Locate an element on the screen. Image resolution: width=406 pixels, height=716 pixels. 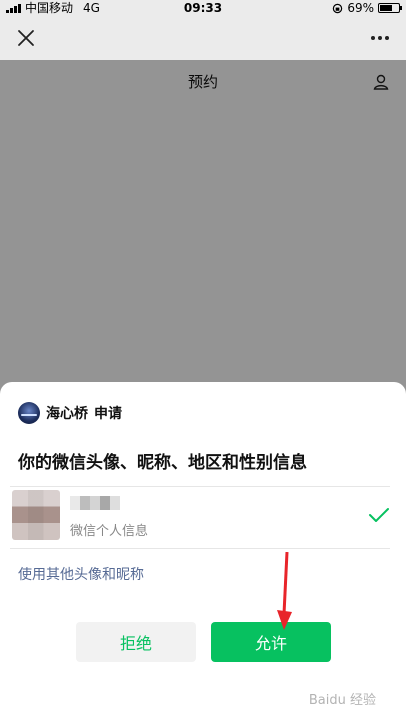
profile-option: 微信个人信息 is located at coordinates (200, 517).